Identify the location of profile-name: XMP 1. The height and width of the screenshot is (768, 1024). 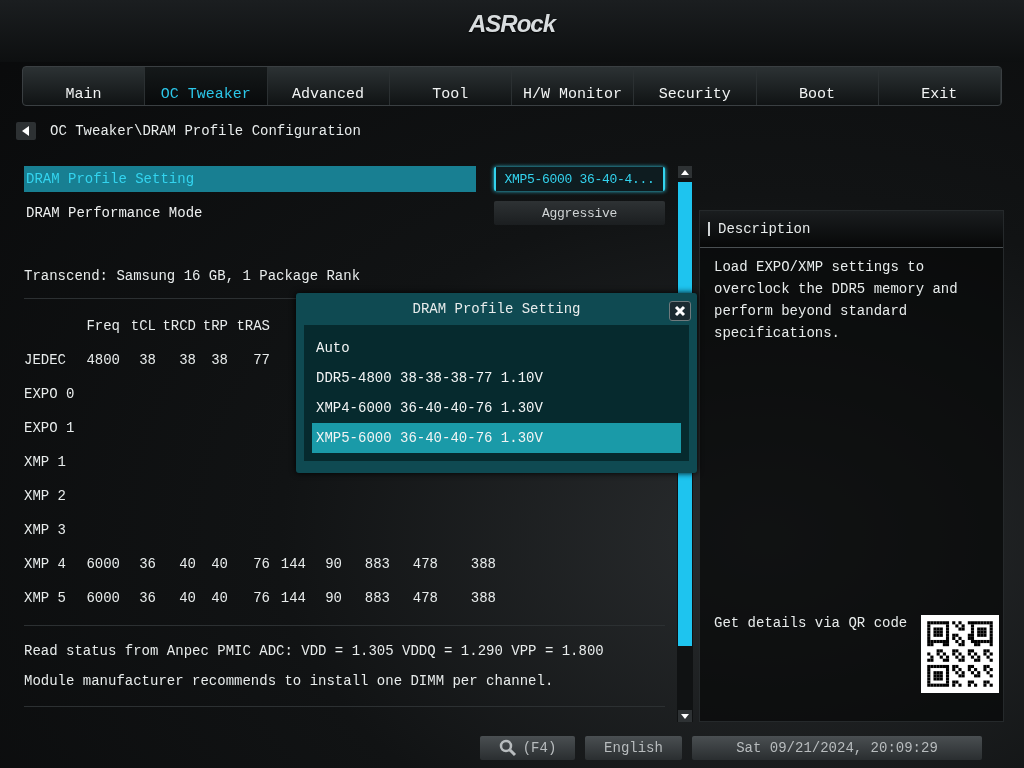
(45, 462).